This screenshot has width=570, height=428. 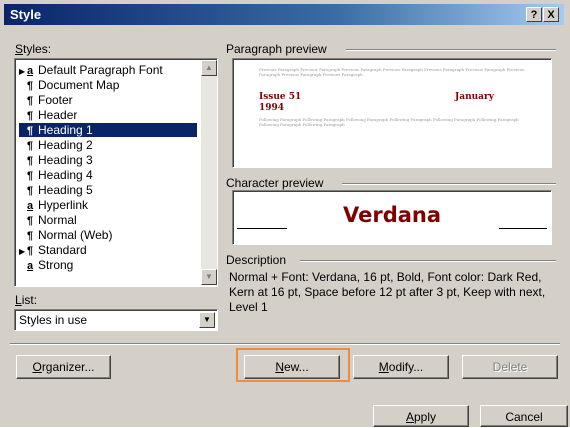 I want to click on style-list-item: ¶ Header, so click(x=48, y=115).